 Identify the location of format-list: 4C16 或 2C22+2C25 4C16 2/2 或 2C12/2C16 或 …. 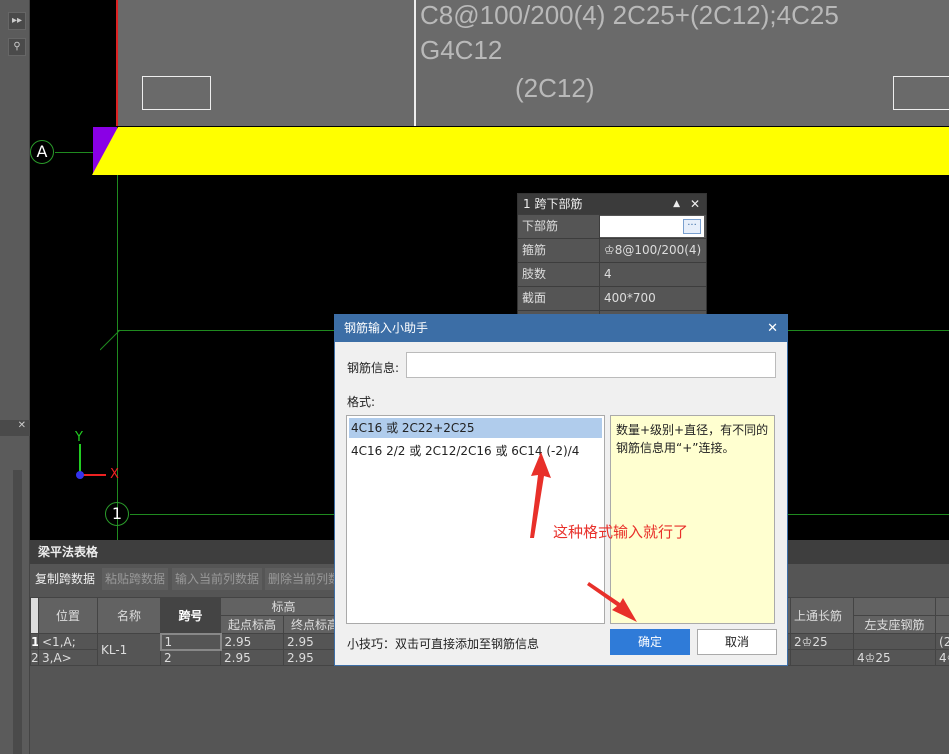
(475, 519).